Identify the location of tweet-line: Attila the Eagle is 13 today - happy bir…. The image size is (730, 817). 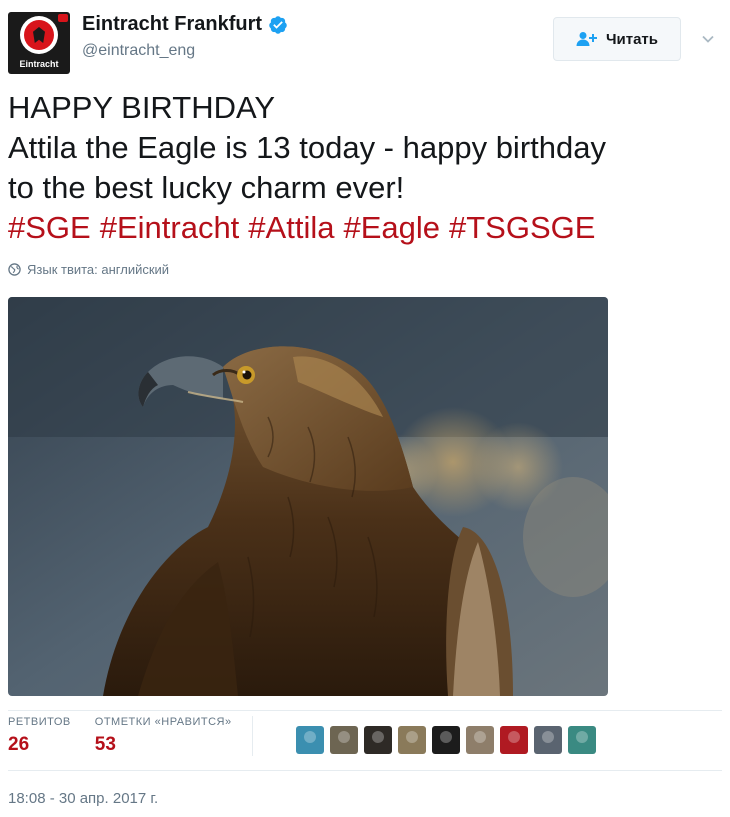
(307, 147).